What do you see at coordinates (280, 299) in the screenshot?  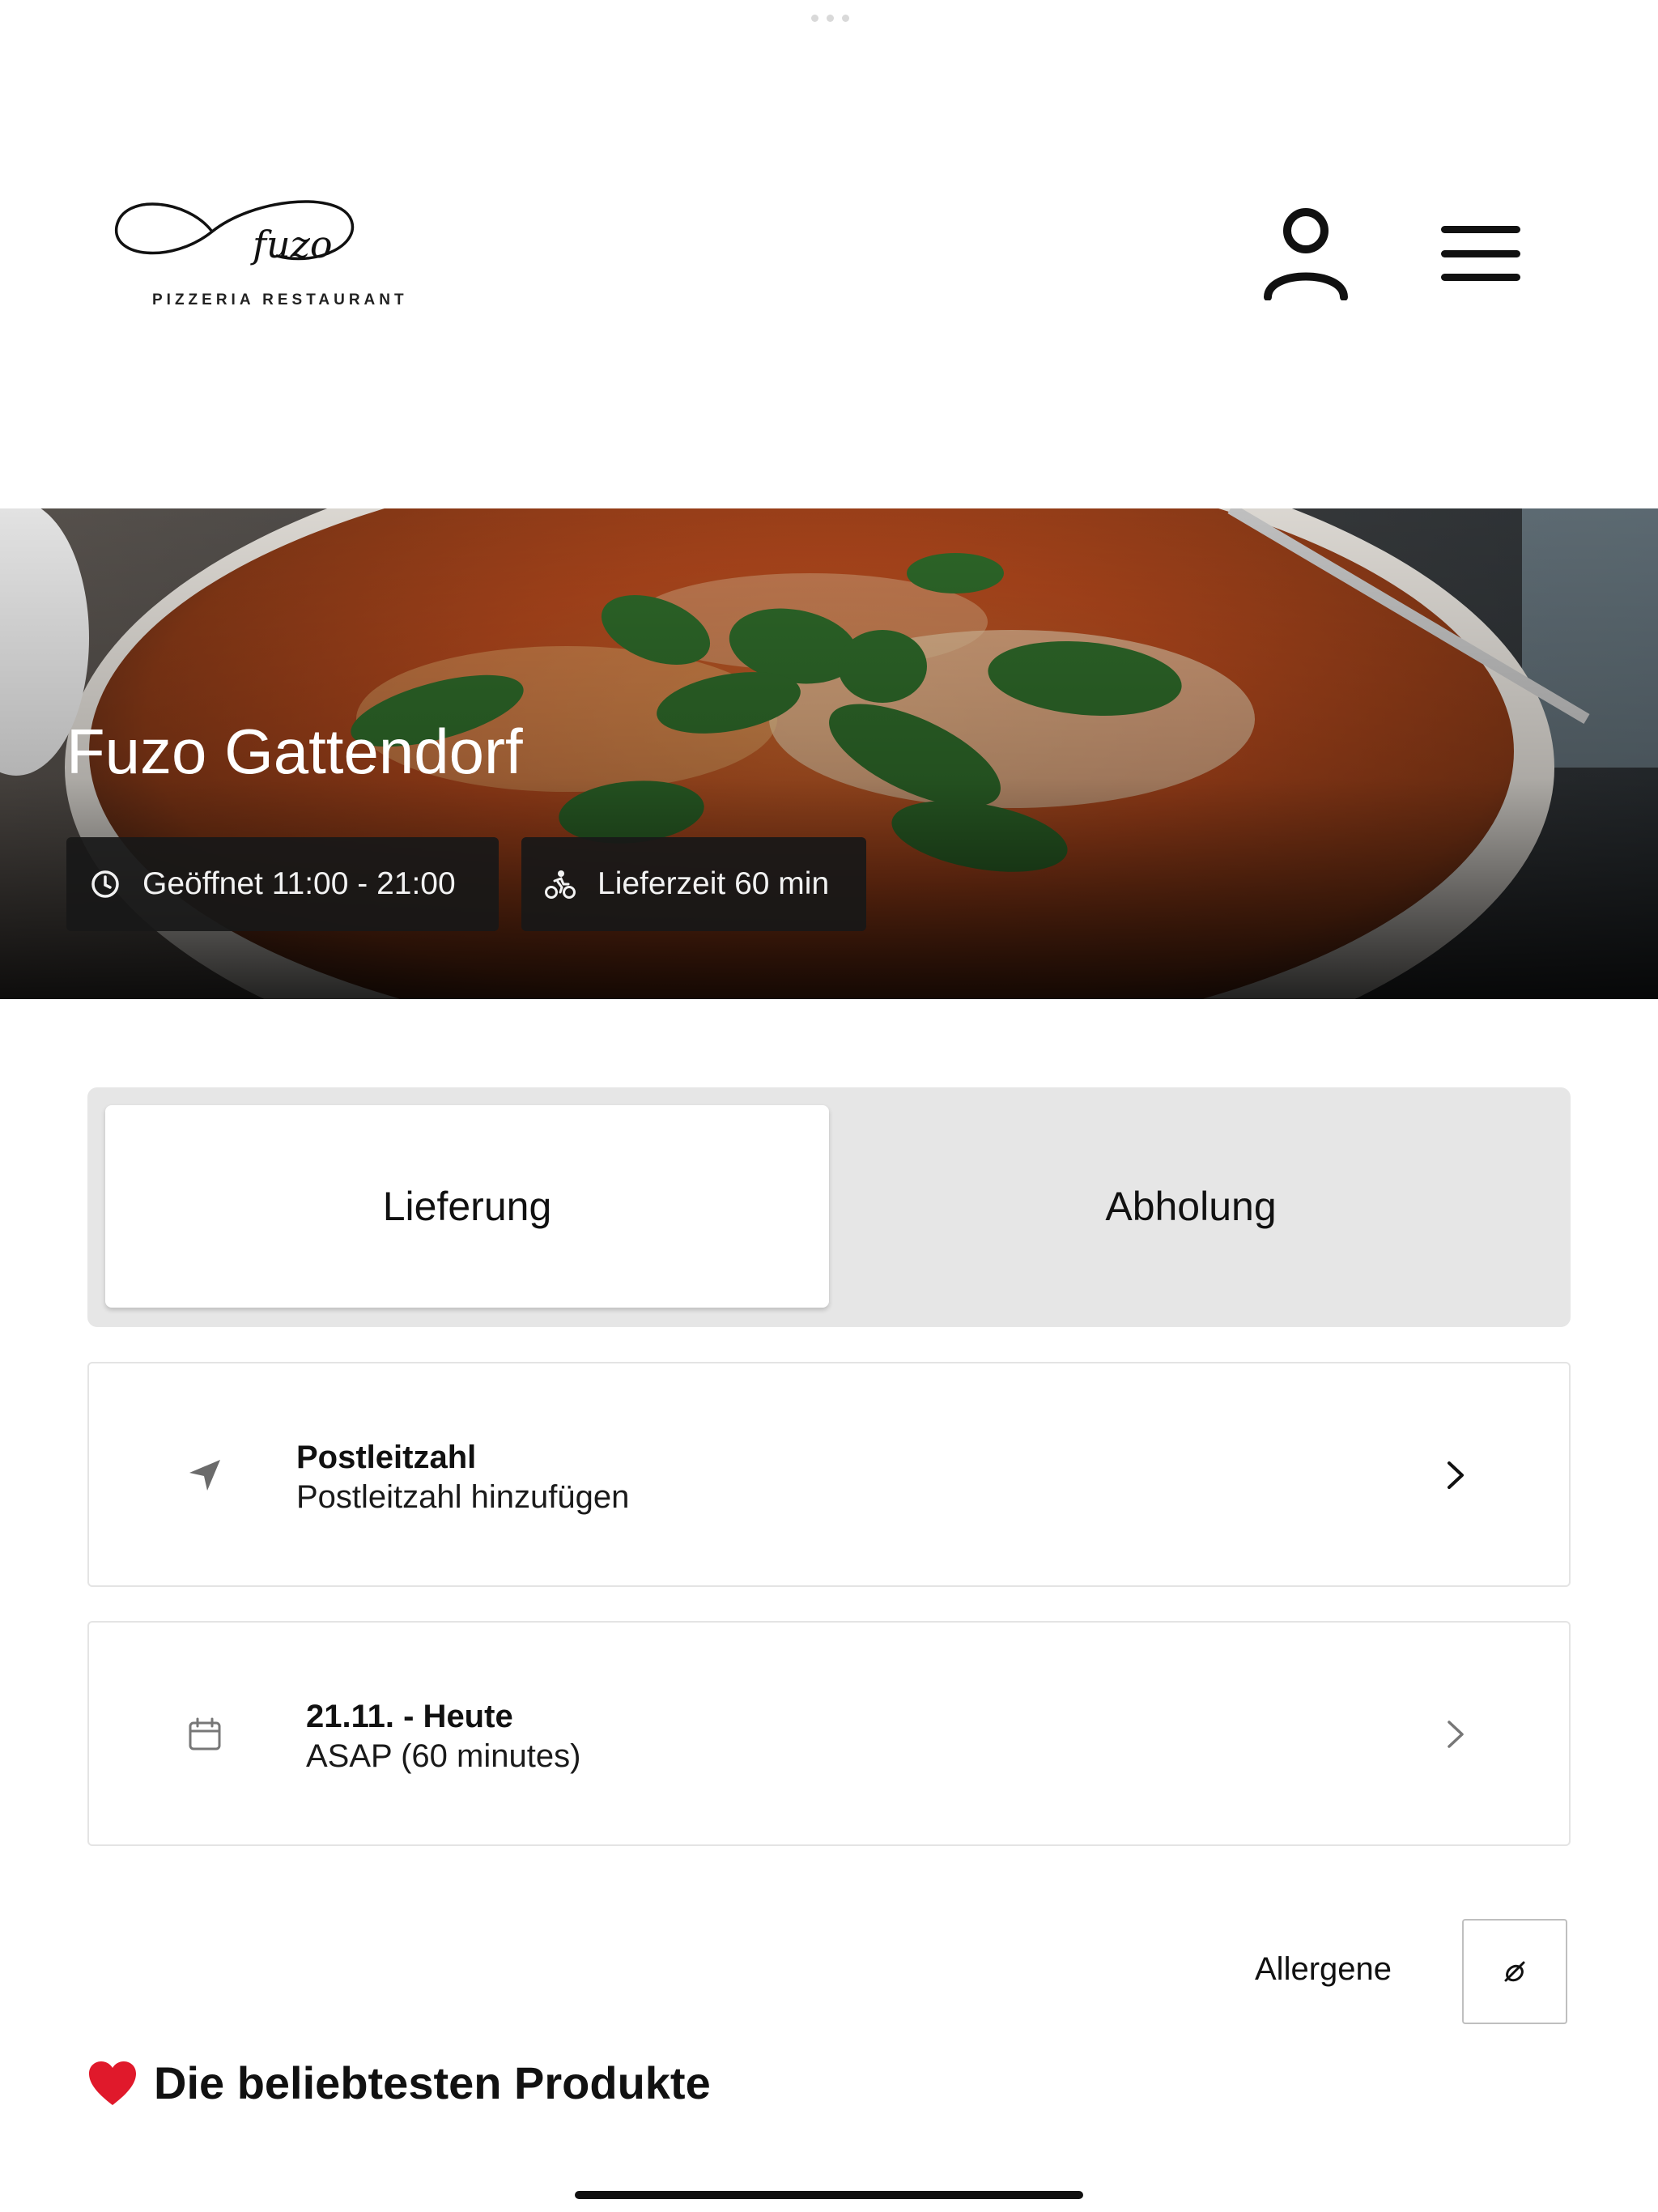 I see `logo-subtitle: PIZZERIA RESTAURANT` at bounding box center [280, 299].